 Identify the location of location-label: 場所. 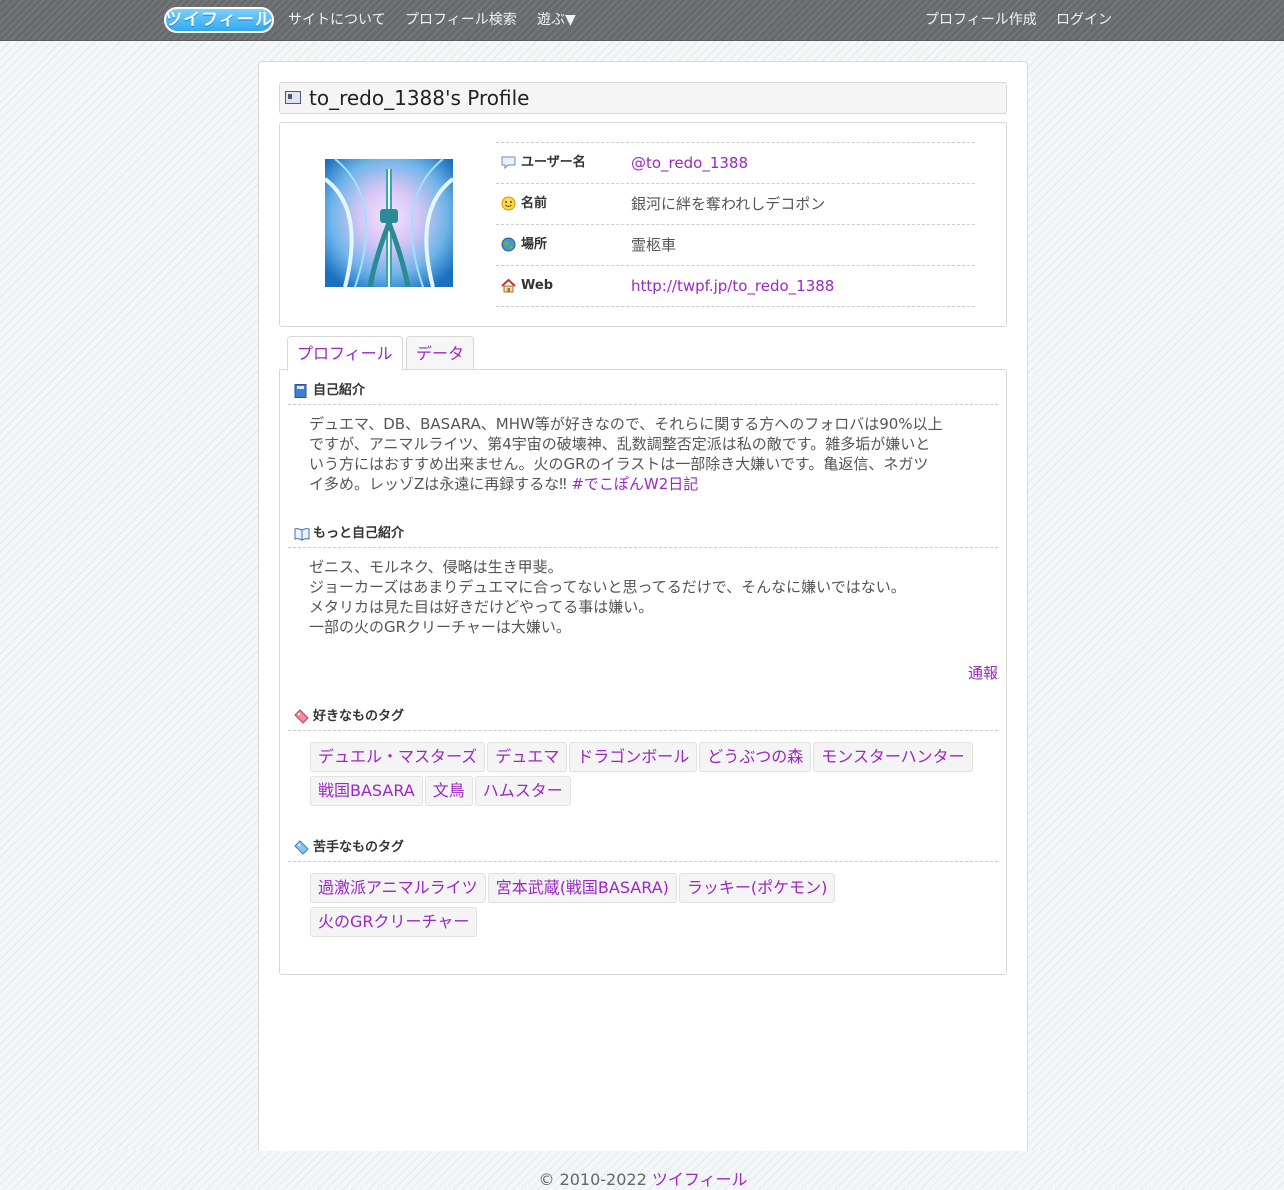
(534, 244).